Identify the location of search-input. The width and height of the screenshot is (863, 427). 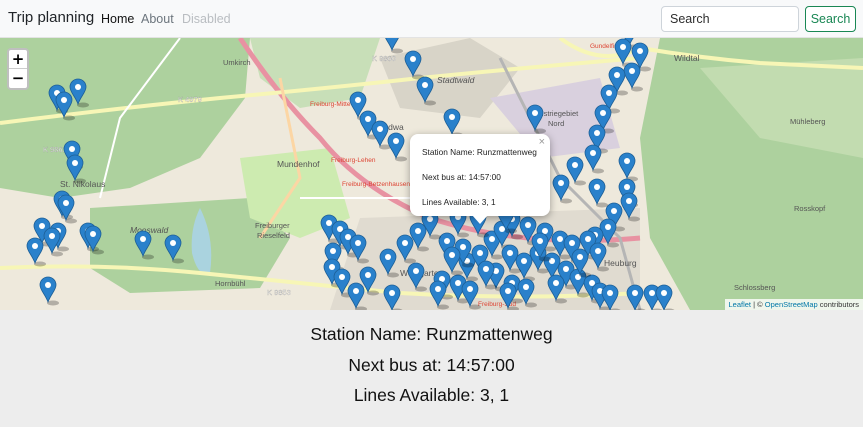
(730, 19).